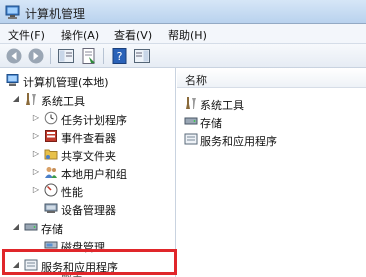 The image size is (366, 277). What do you see at coordinates (271, 121) in the screenshot?
I see `list-item-storage: 存储` at bounding box center [271, 121].